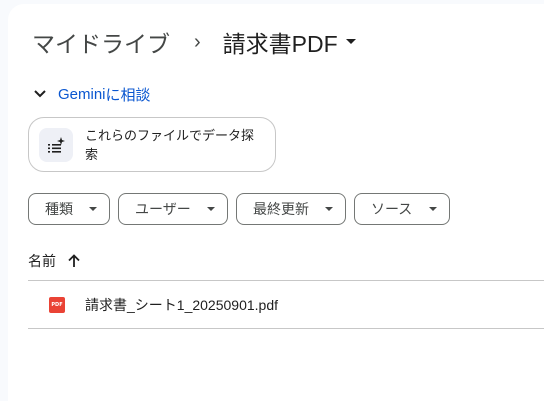 The image size is (544, 401). I want to click on breadcrumb-current-folder: 請求書PDF, so click(289, 42).